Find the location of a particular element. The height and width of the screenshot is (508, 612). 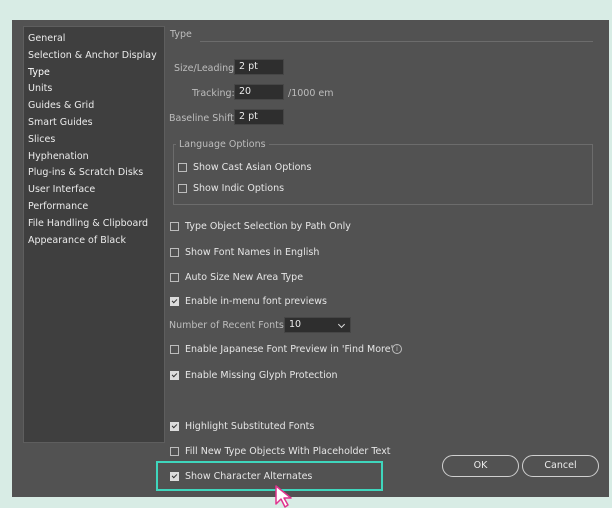

baseline-shift-label: Baseline Shift: is located at coordinates (203, 118).